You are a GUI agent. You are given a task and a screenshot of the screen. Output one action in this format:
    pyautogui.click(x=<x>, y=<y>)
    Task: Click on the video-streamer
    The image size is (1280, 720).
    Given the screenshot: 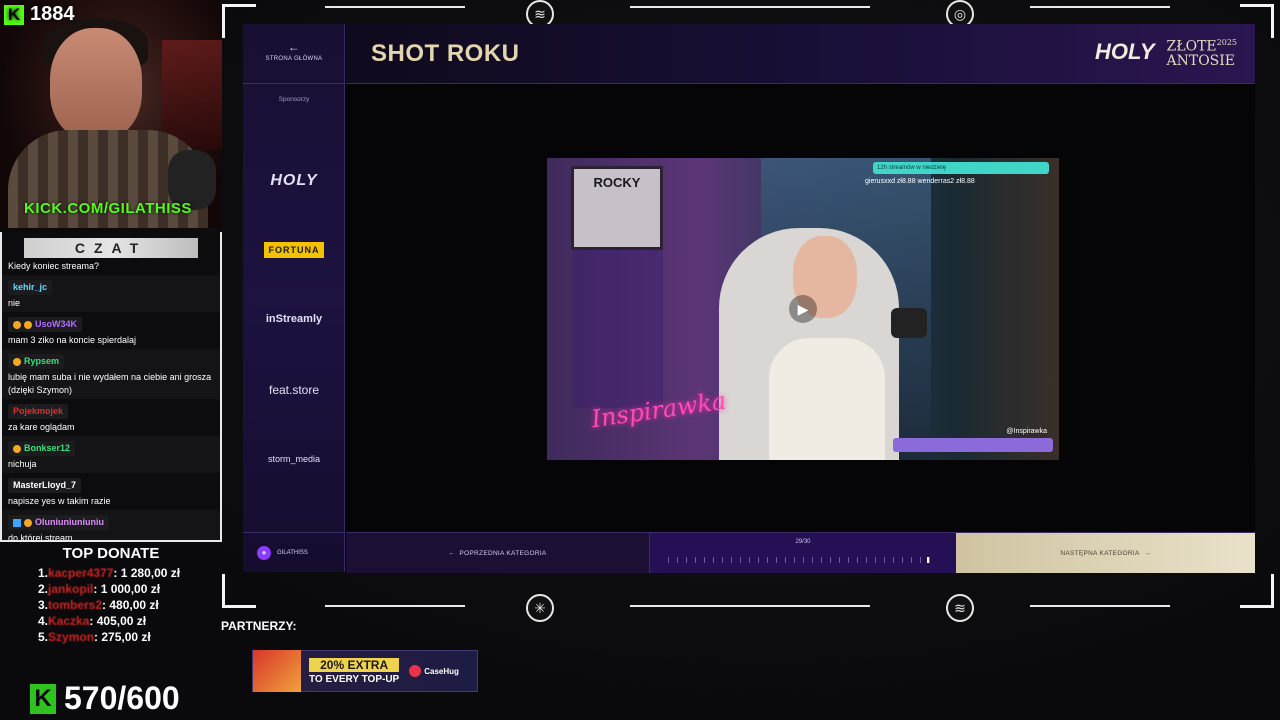 What is the action you would take?
    pyautogui.click(x=827, y=344)
    